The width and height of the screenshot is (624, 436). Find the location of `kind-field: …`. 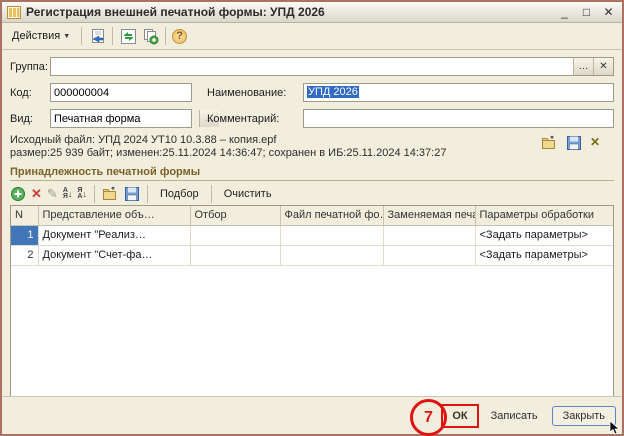

kind-field: … is located at coordinates (134, 118).